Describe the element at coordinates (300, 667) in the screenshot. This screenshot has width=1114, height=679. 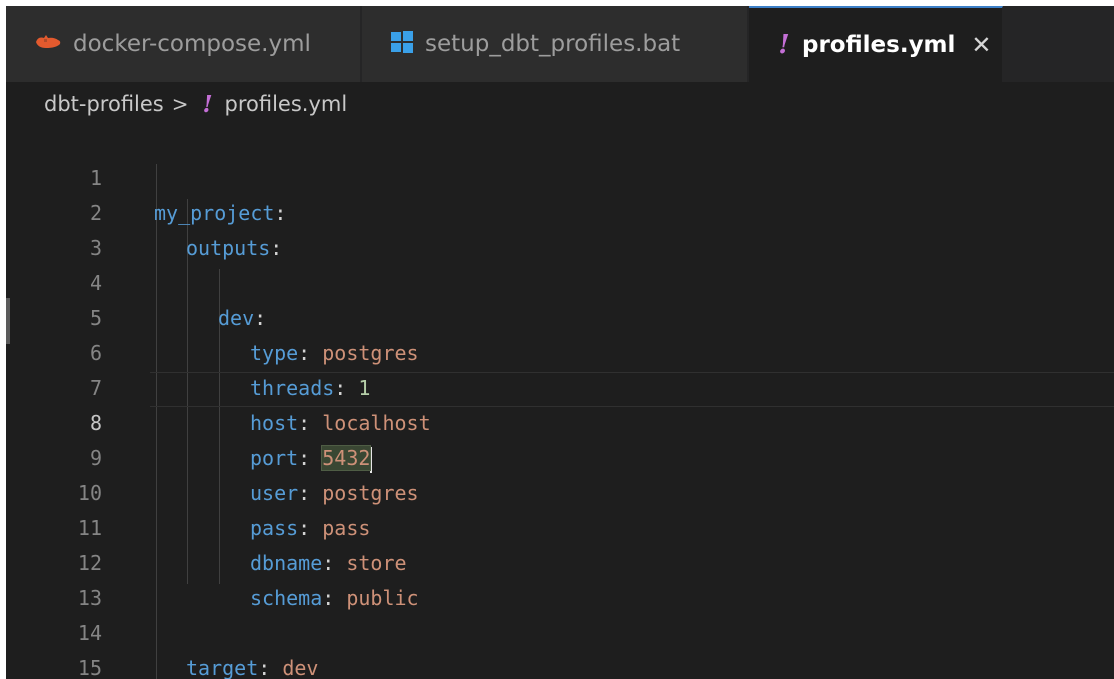
I see `yaml-value: dev` at that location.